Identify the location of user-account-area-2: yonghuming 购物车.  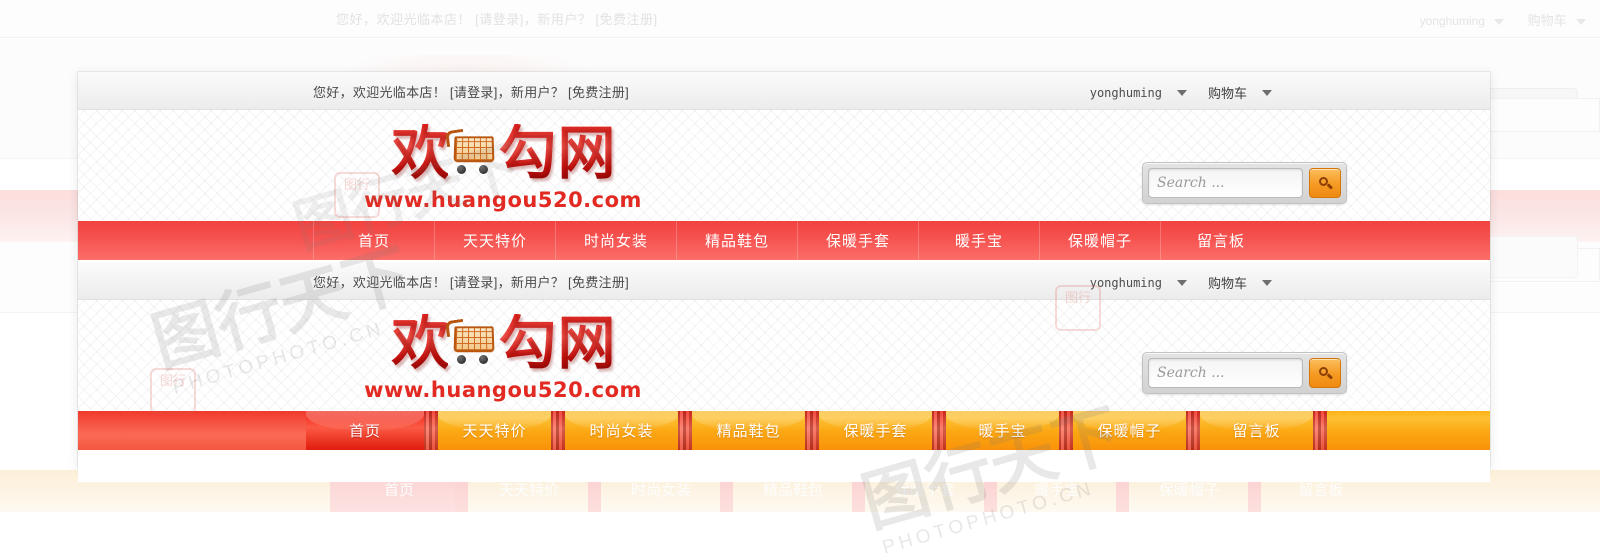
(1181, 282).